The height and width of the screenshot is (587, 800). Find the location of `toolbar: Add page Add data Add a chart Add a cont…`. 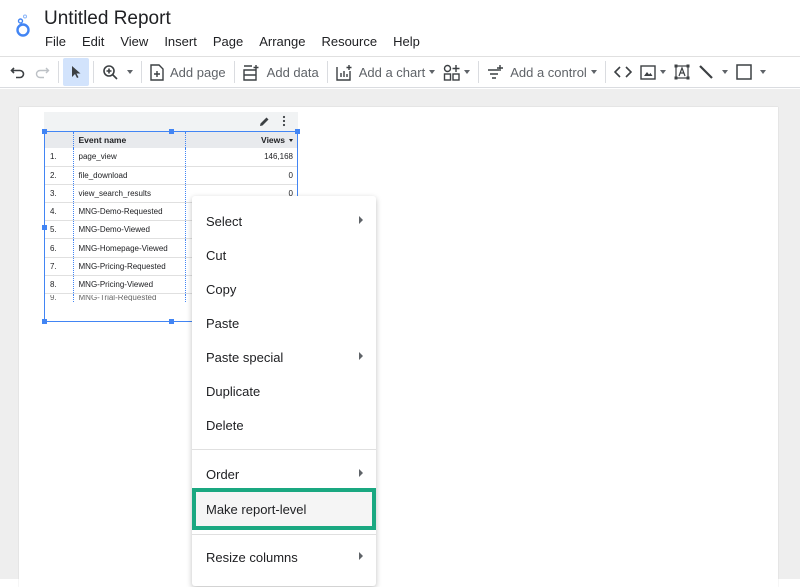

toolbar: Add page Add data Add a chart Add a cont… is located at coordinates (400, 72).